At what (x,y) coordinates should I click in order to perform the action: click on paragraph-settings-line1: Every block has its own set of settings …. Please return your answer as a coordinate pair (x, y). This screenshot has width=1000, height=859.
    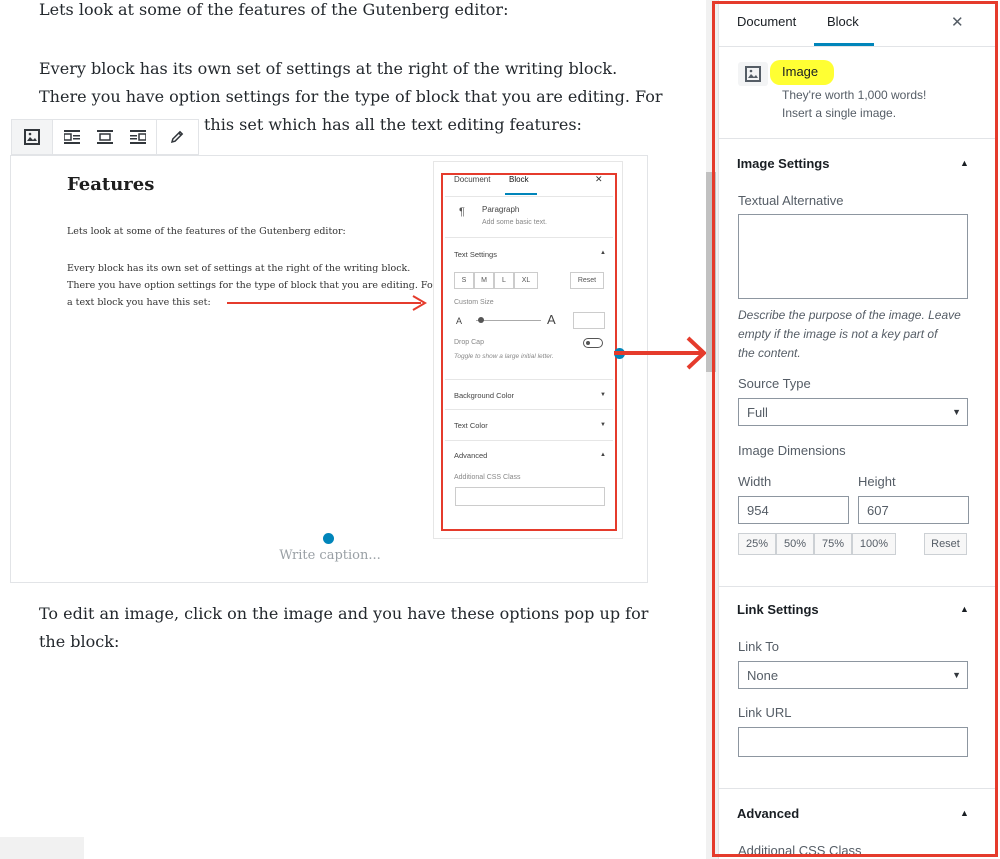
    Looking at the image, I should click on (328, 69).